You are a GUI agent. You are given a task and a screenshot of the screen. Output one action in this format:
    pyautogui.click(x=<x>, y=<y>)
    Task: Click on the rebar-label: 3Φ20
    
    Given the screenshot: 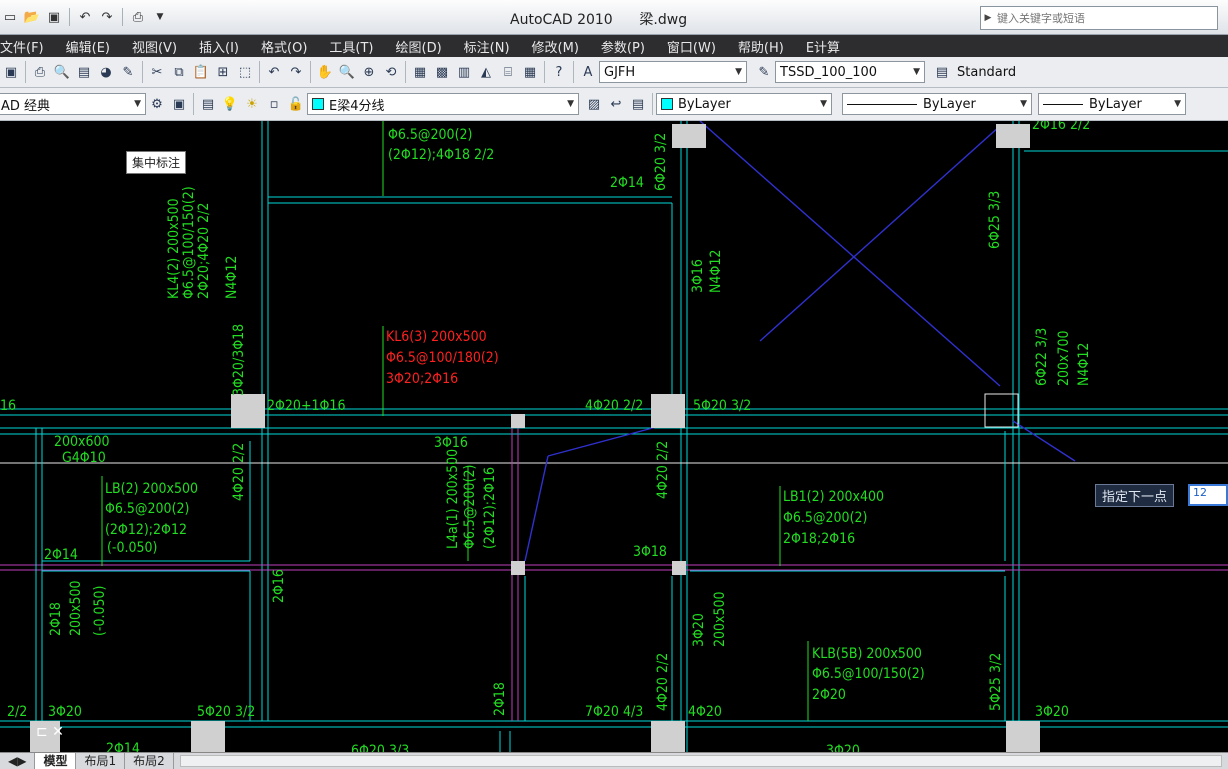 What is the action you would take?
    pyautogui.click(x=65, y=712)
    